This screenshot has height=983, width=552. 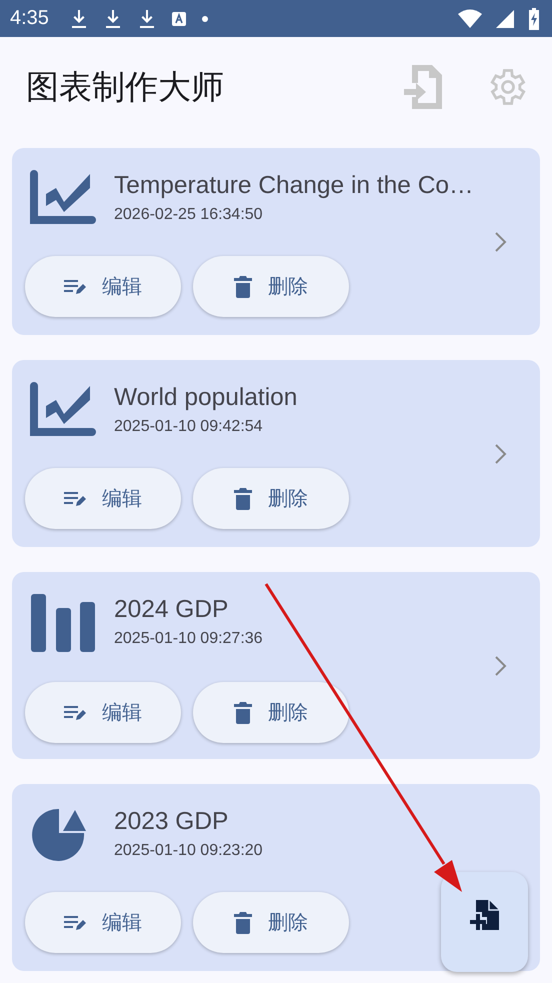 I want to click on add-file-icon, so click(x=485, y=915).